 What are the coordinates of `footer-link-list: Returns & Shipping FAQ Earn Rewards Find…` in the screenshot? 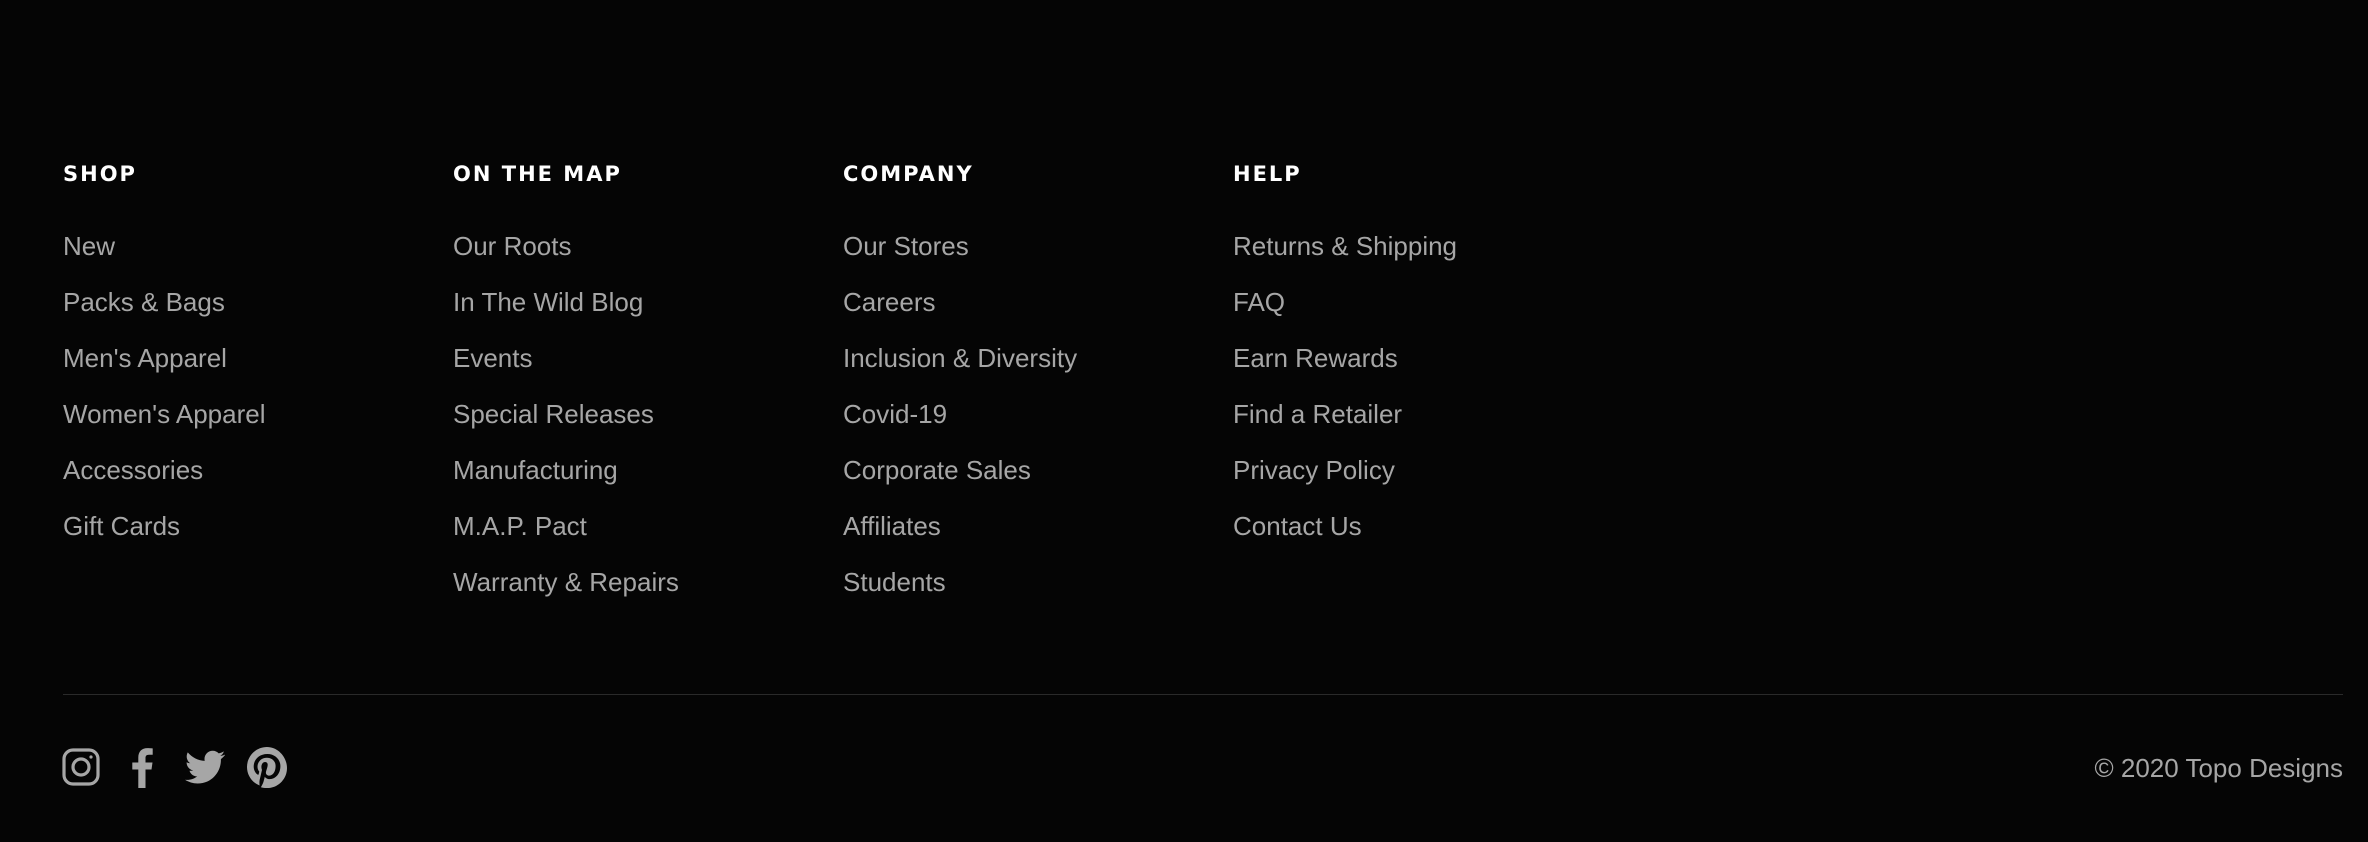 It's located at (1428, 396).